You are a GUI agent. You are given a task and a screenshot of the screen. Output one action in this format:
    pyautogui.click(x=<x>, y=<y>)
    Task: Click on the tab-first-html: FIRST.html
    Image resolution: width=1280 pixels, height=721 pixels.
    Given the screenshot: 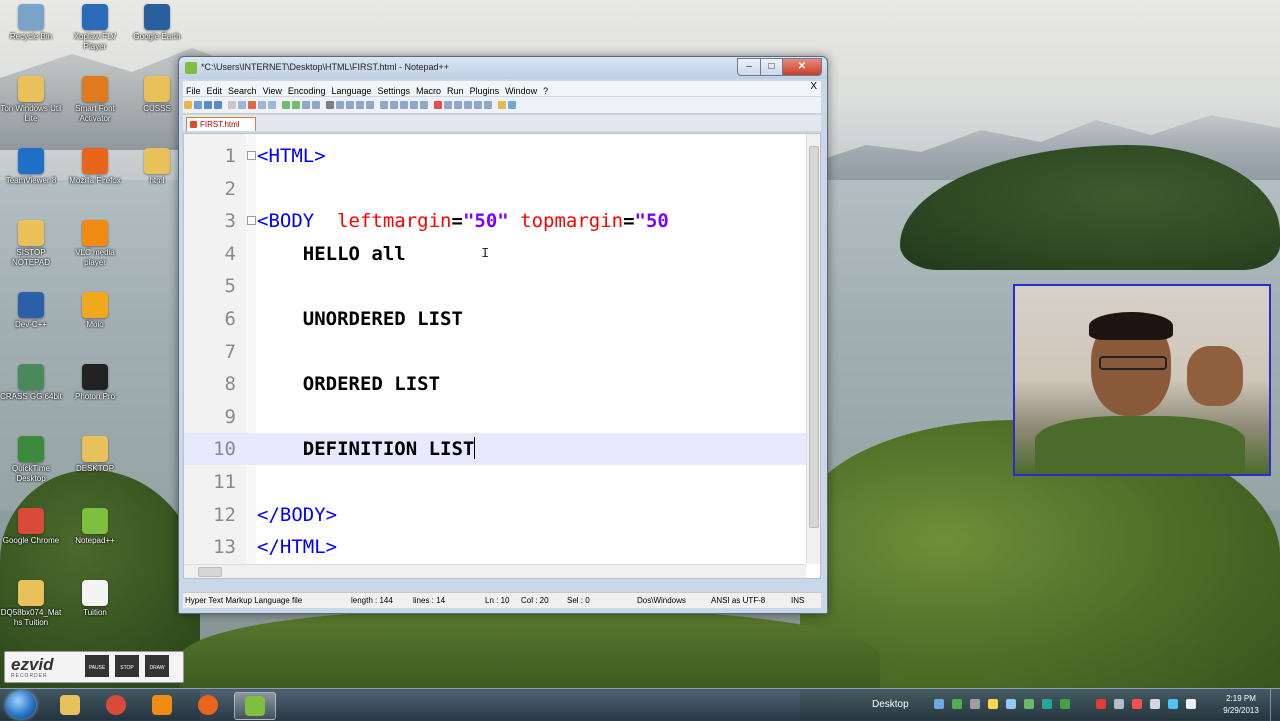 What is the action you would take?
    pyautogui.click(x=221, y=124)
    